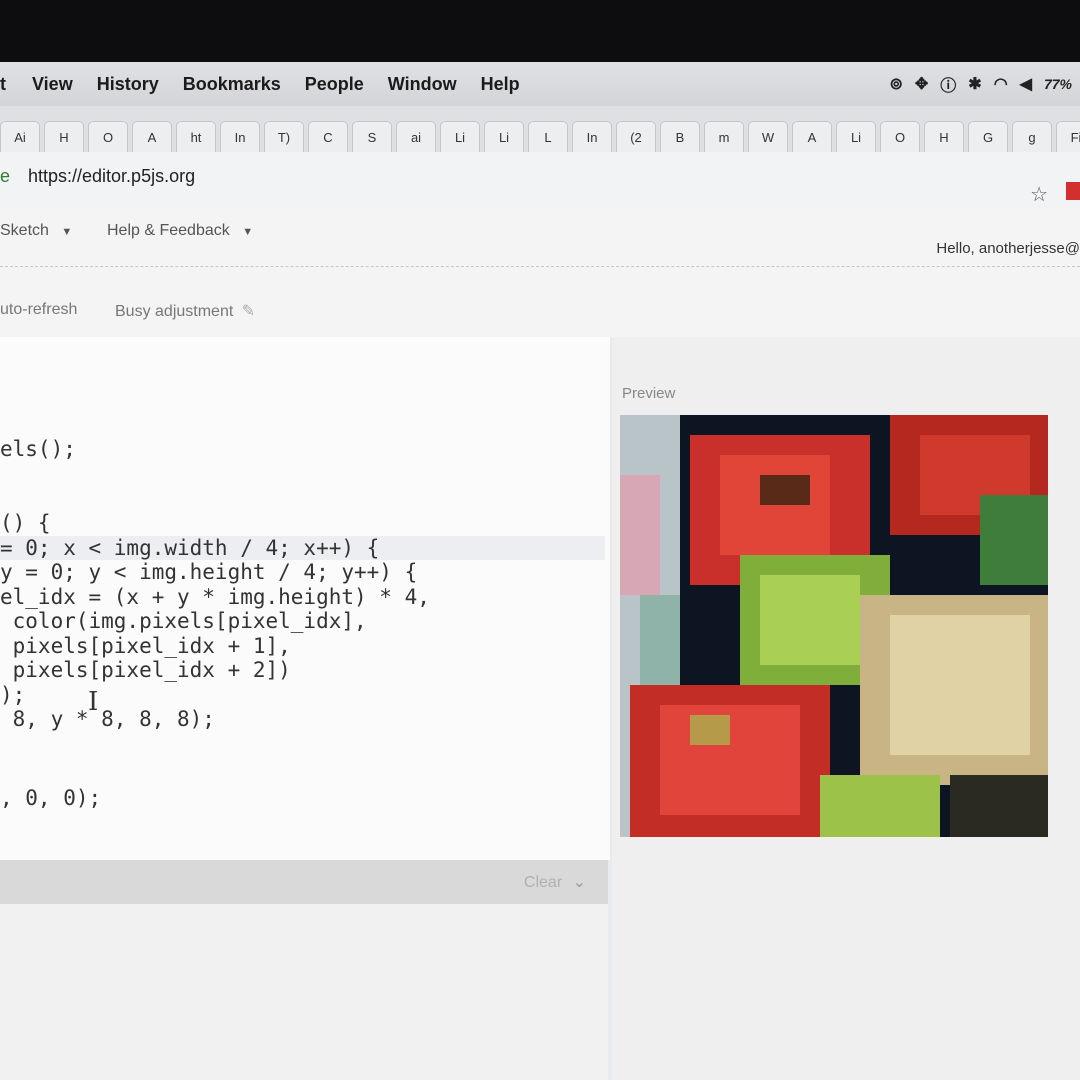 The image size is (1080, 1080). I want to click on menu-item-window: Window, so click(422, 84).